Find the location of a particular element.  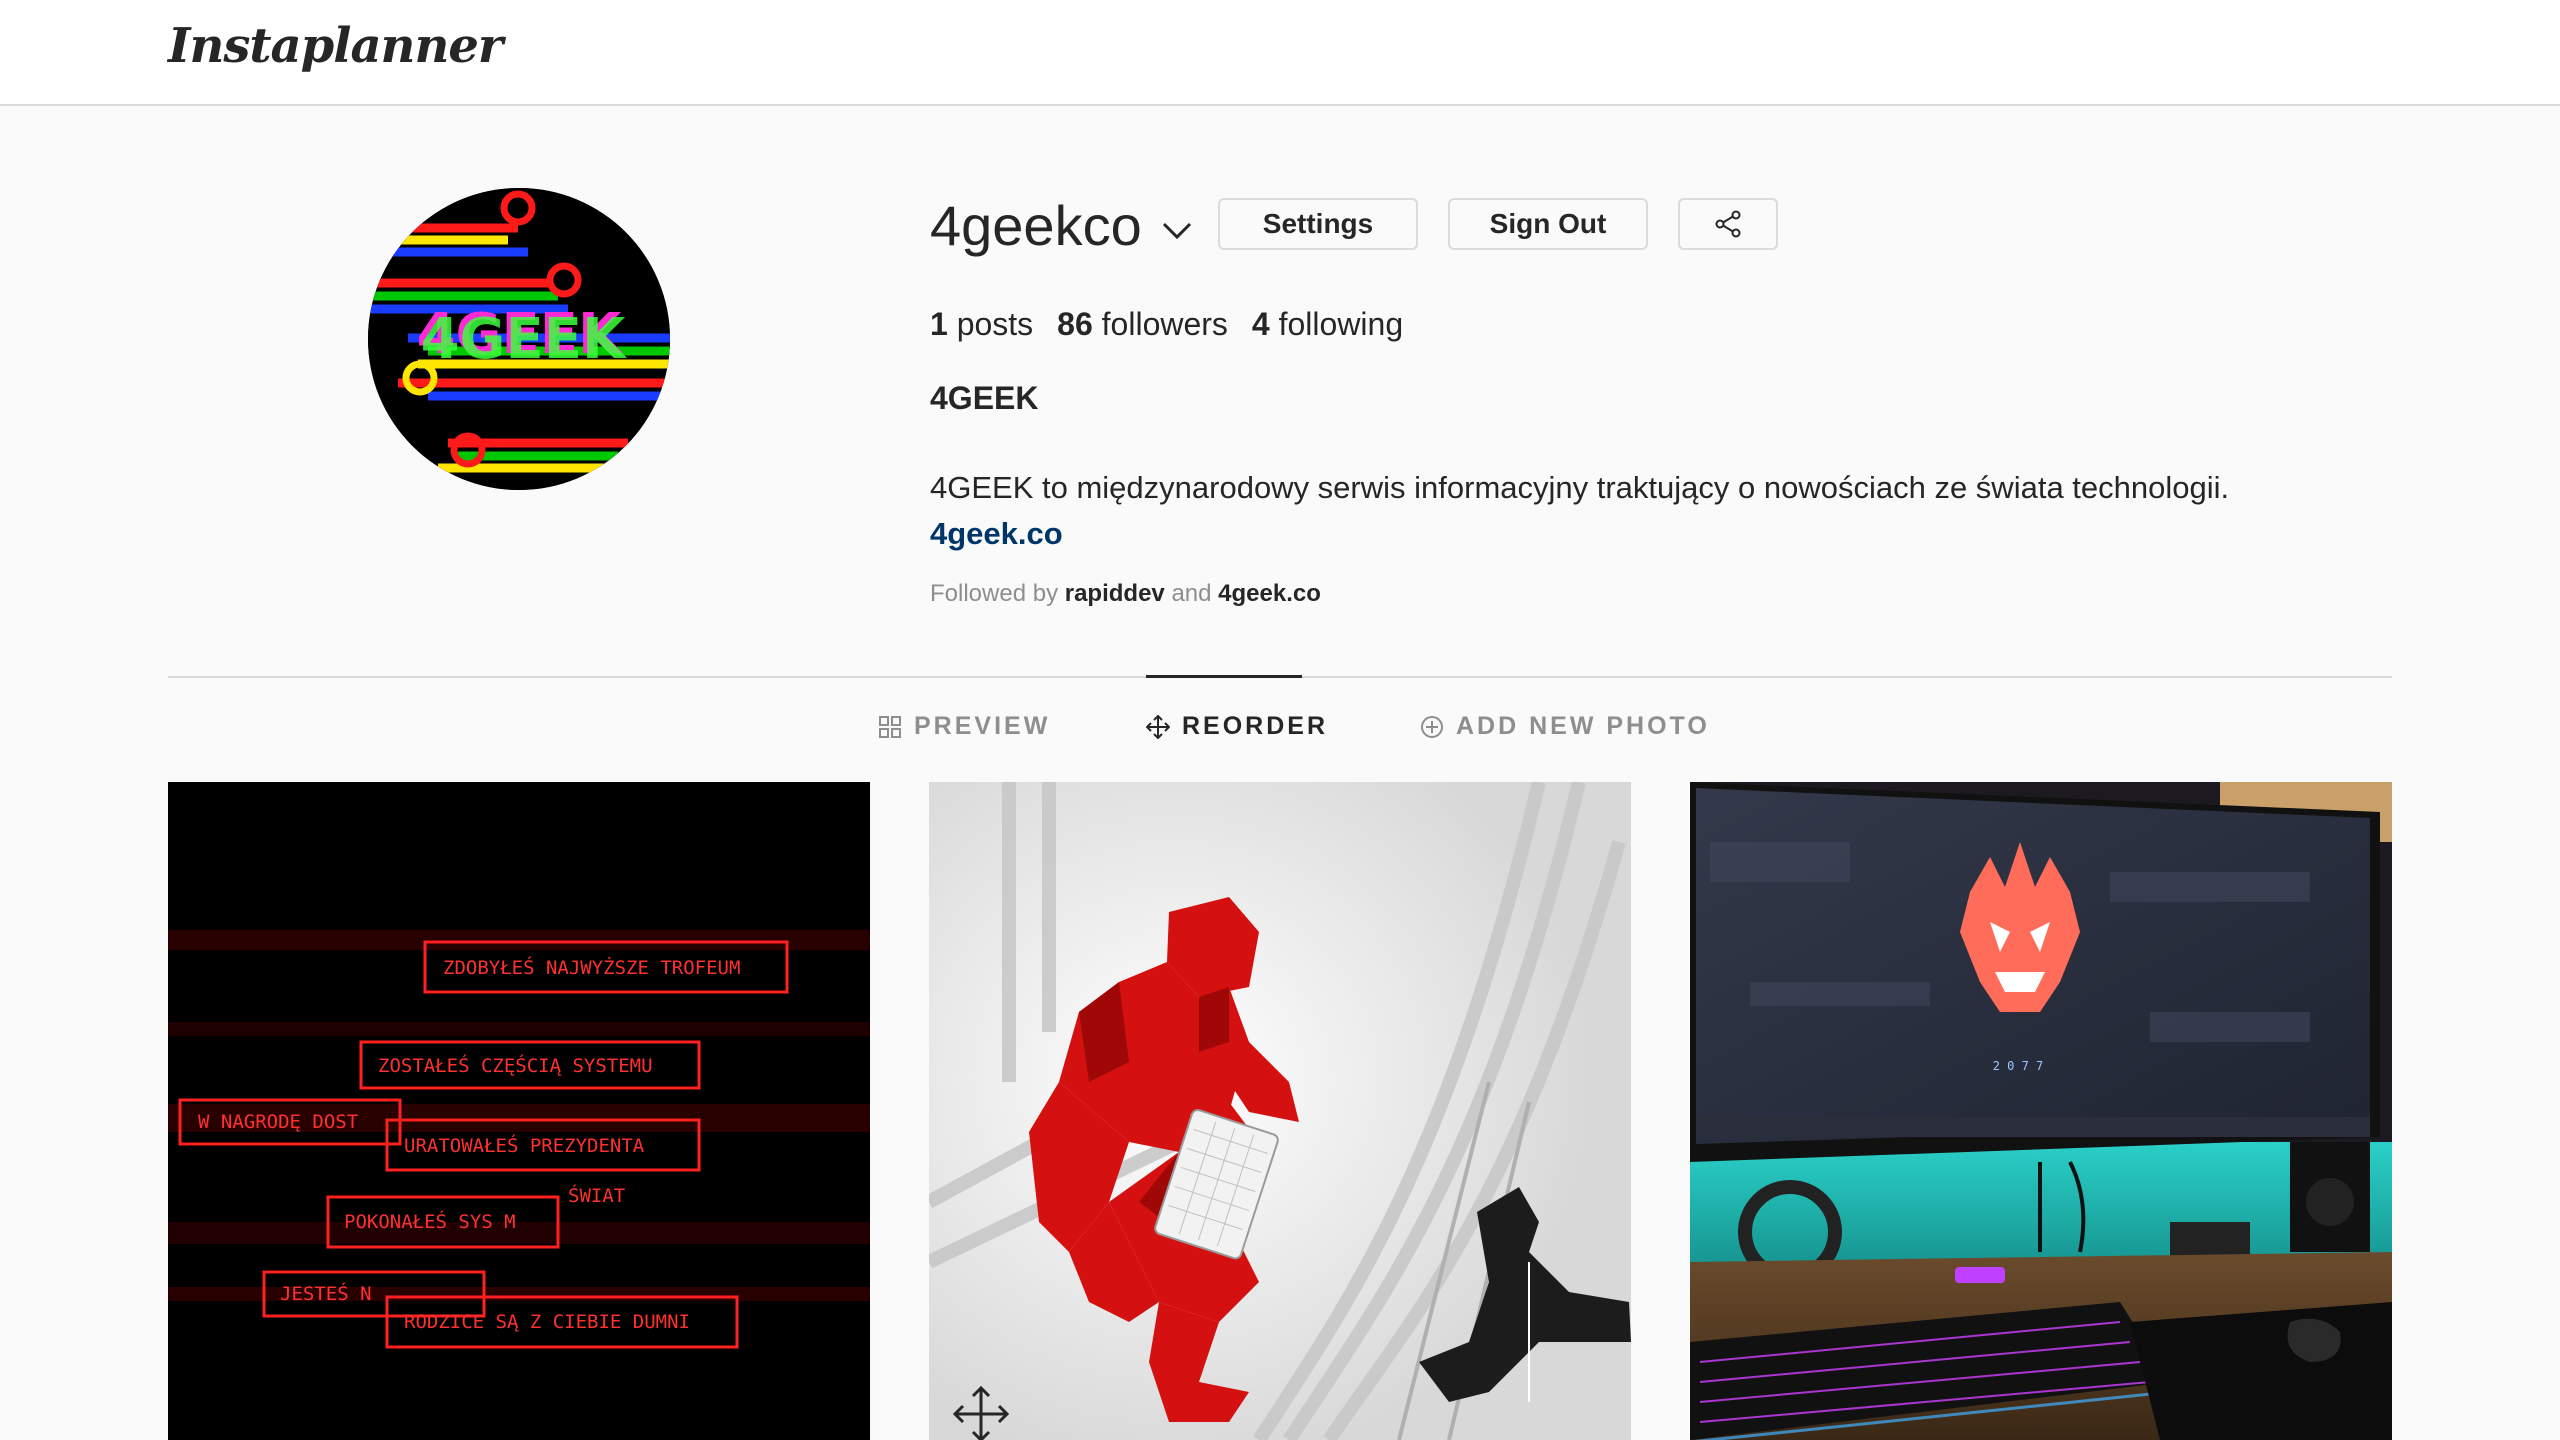

active-tab-indicator is located at coordinates (1224, 676).